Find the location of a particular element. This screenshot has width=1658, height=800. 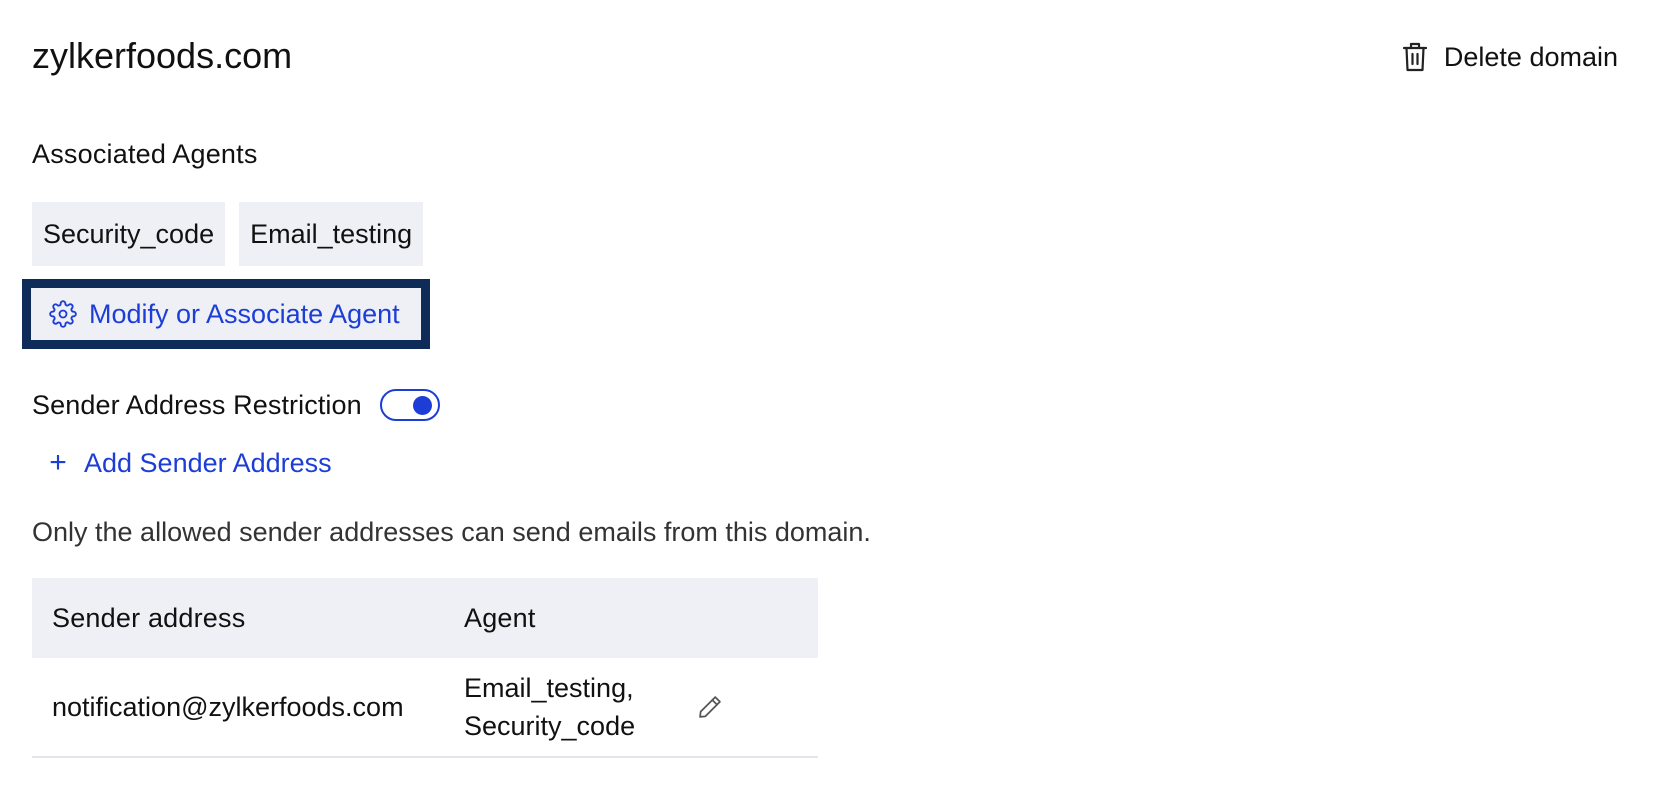

trash-icon is located at coordinates (1415, 57).